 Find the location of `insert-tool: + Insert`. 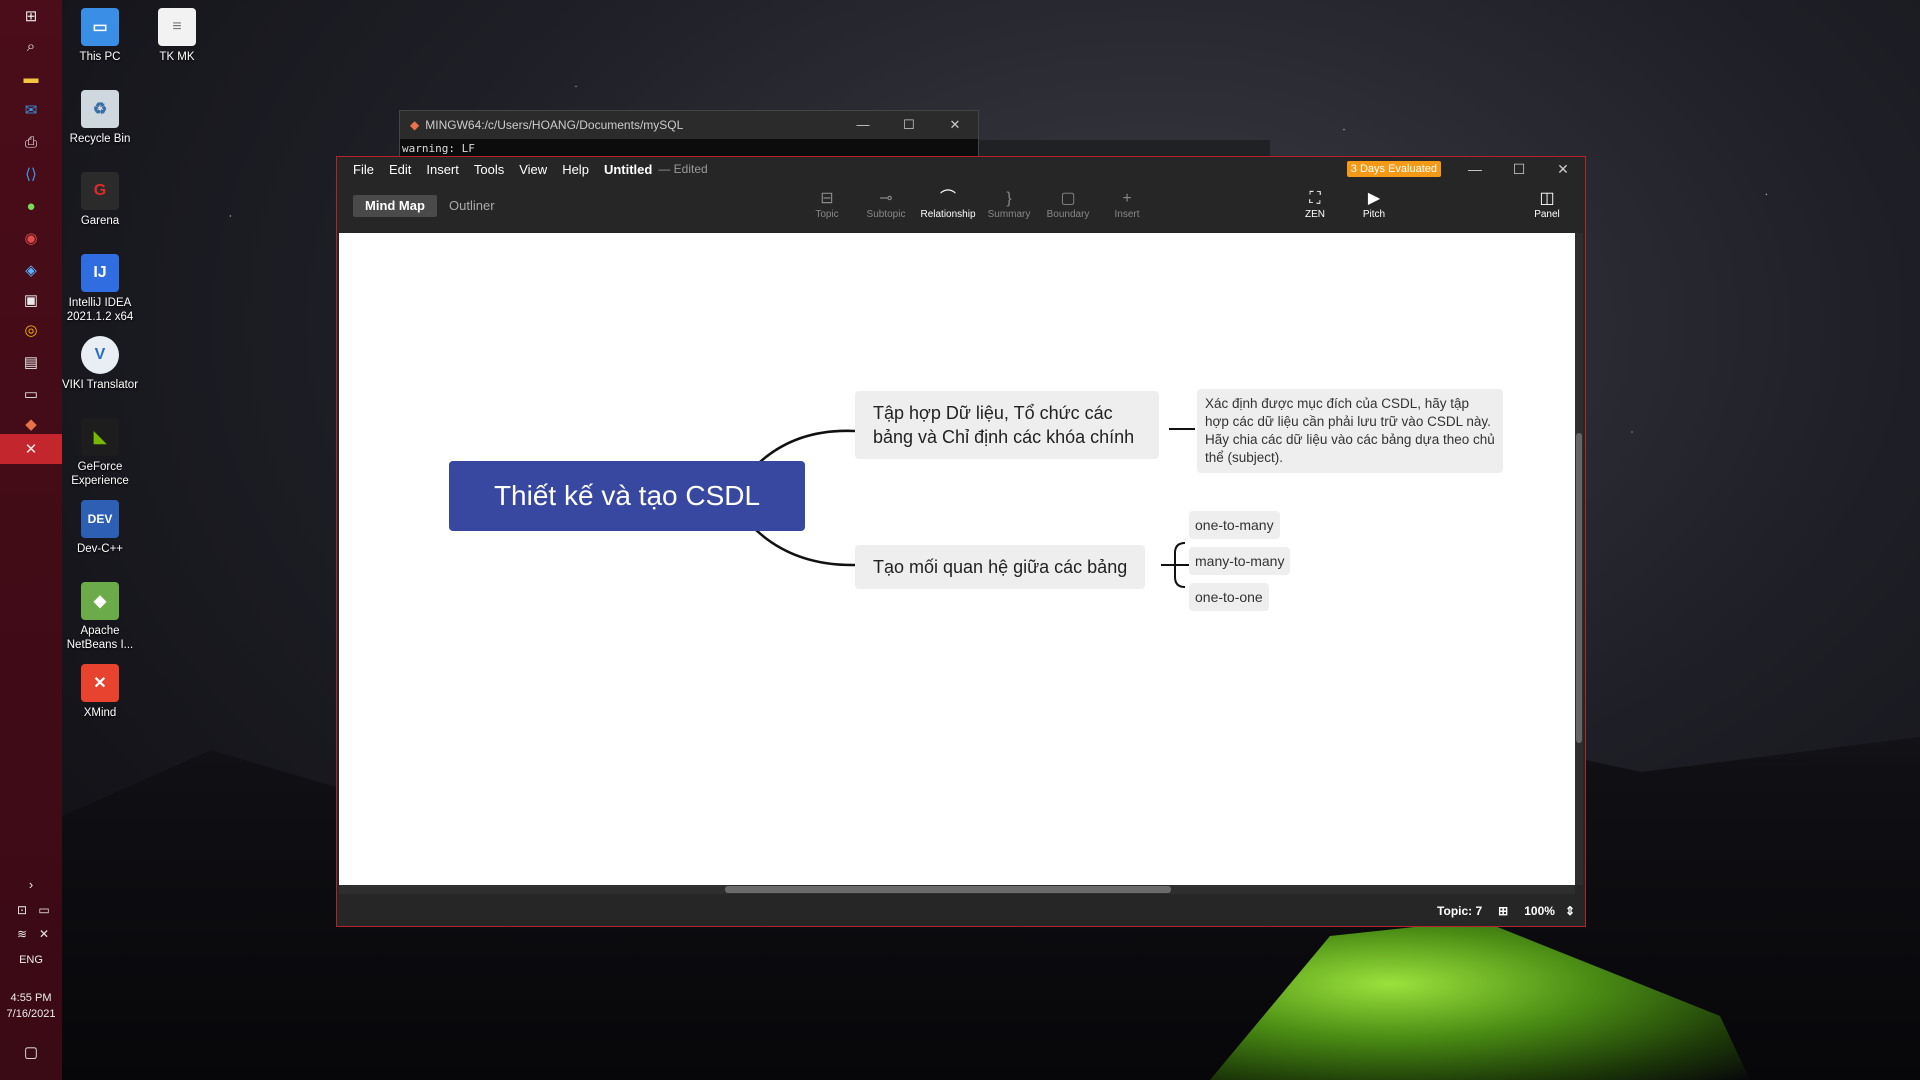

insert-tool: + Insert is located at coordinates (1127, 204).